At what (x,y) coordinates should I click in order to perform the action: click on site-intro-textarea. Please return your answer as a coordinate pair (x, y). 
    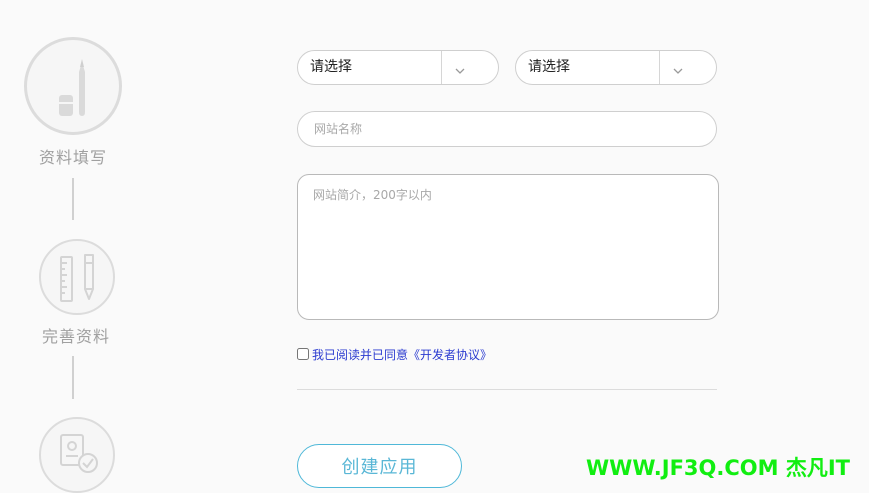
    Looking at the image, I should click on (508, 247).